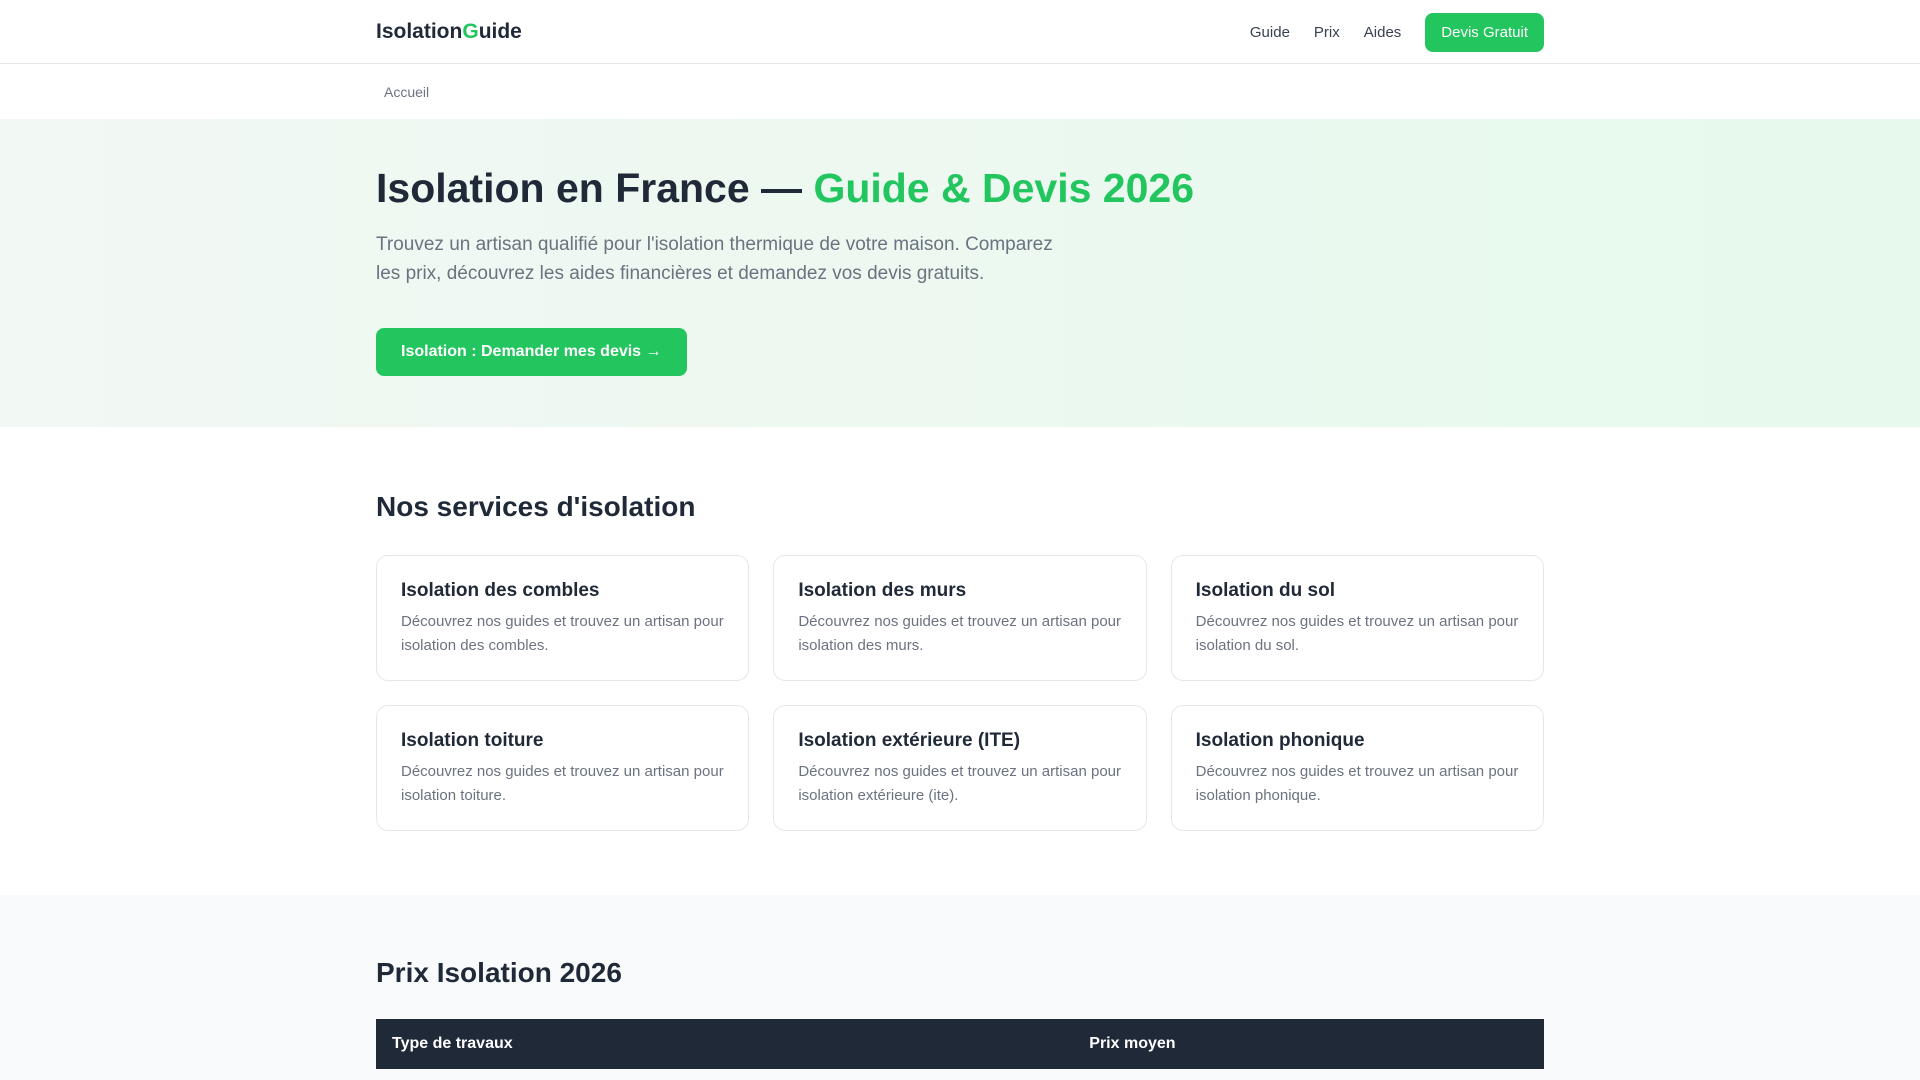  Describe the element at coordinates (725, 1044) in the screenshot. I see `column-header-type: Type de travaux` at that location.